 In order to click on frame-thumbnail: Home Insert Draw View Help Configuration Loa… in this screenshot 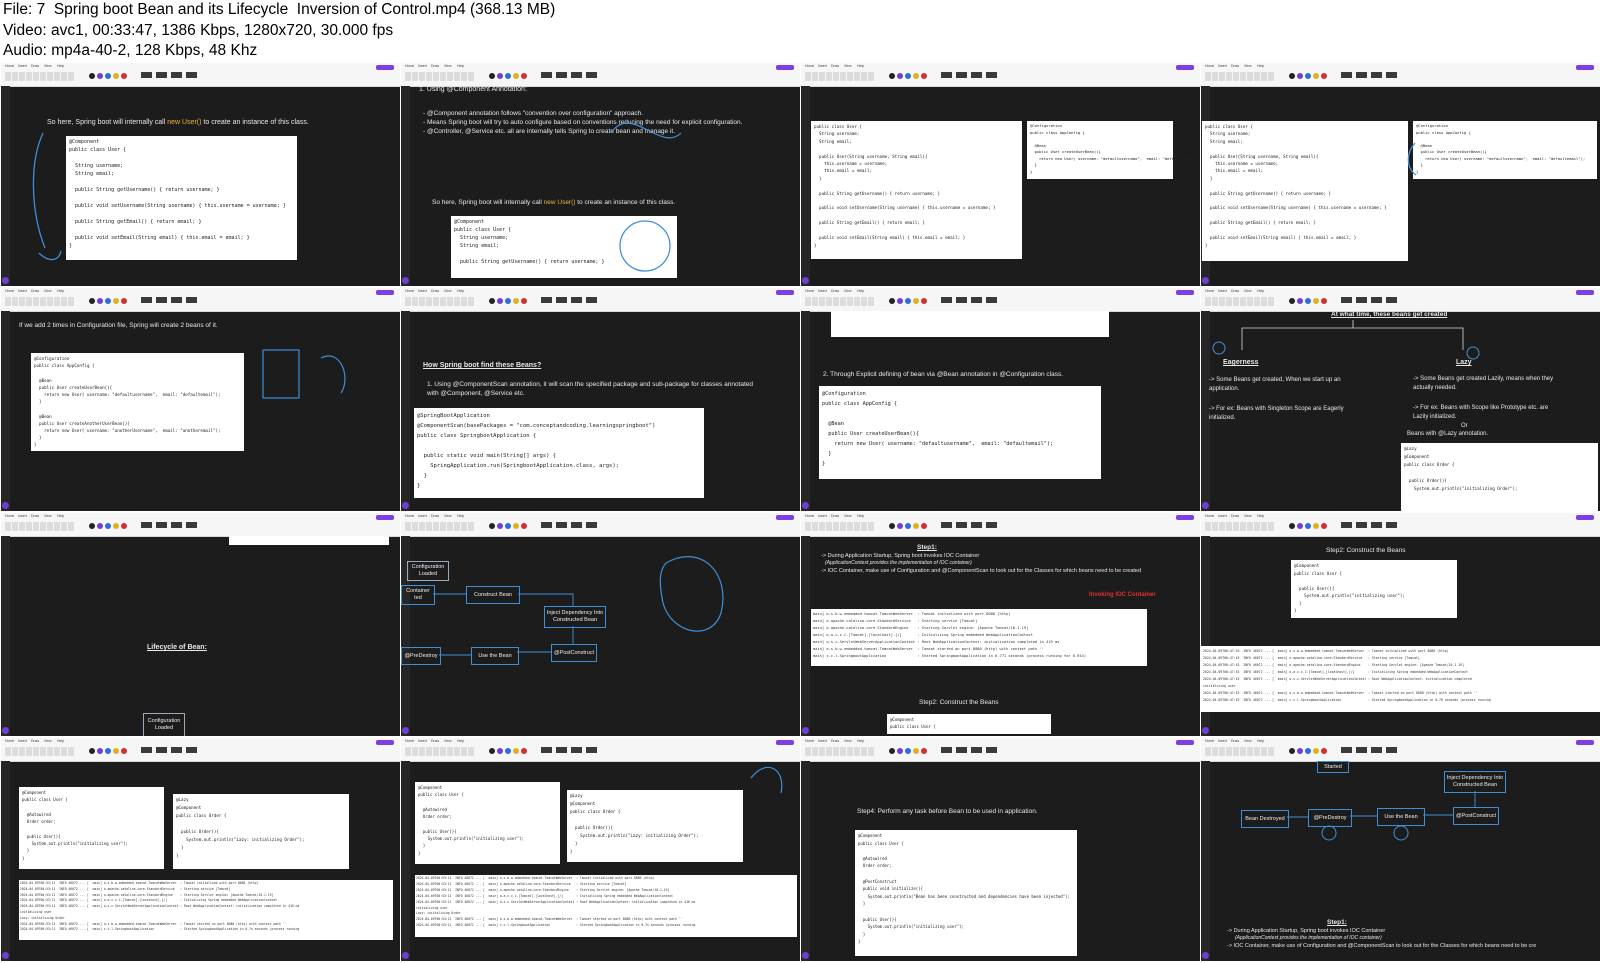, I will do `click(600, 624)`.